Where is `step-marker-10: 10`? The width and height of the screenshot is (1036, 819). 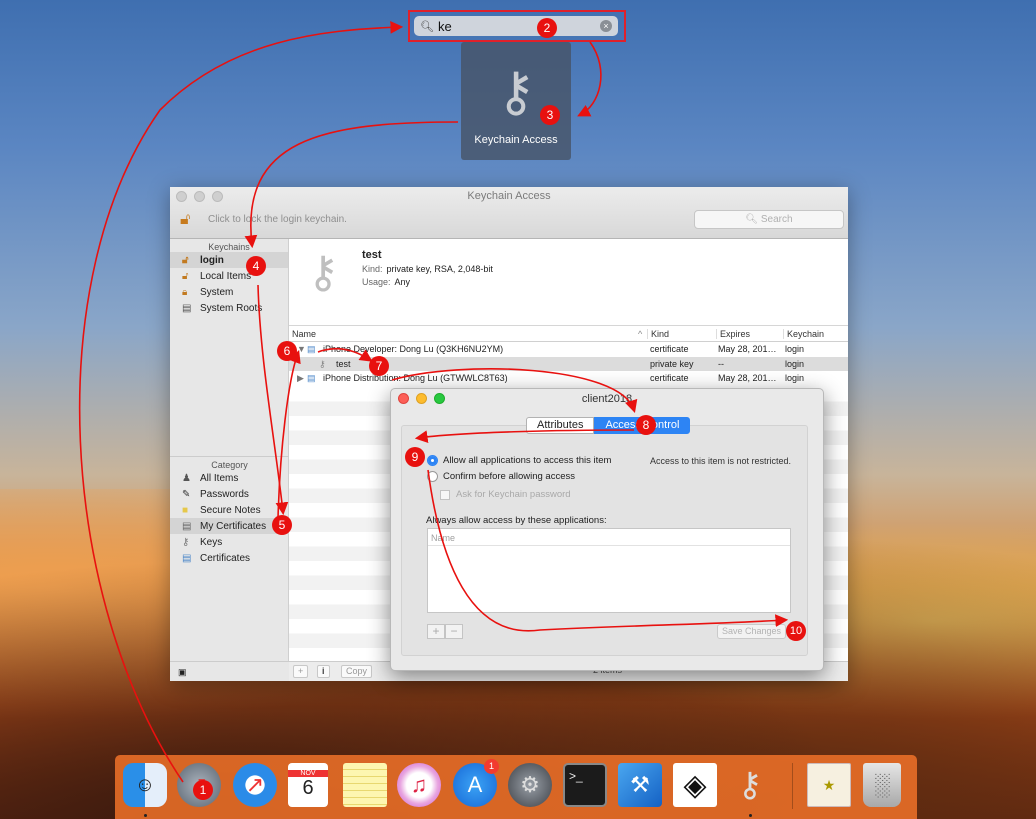 step-marker-10: 10 is located at coordinates (796, 631).